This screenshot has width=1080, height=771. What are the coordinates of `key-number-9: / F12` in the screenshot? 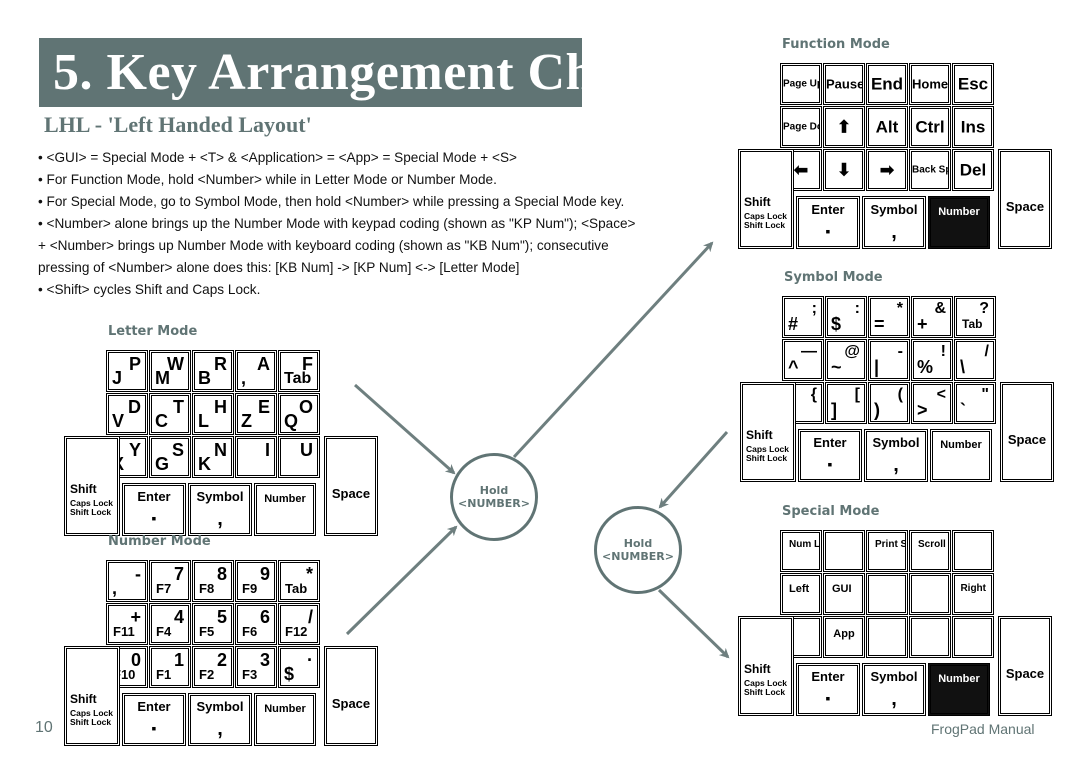 It's located at (299, 624).